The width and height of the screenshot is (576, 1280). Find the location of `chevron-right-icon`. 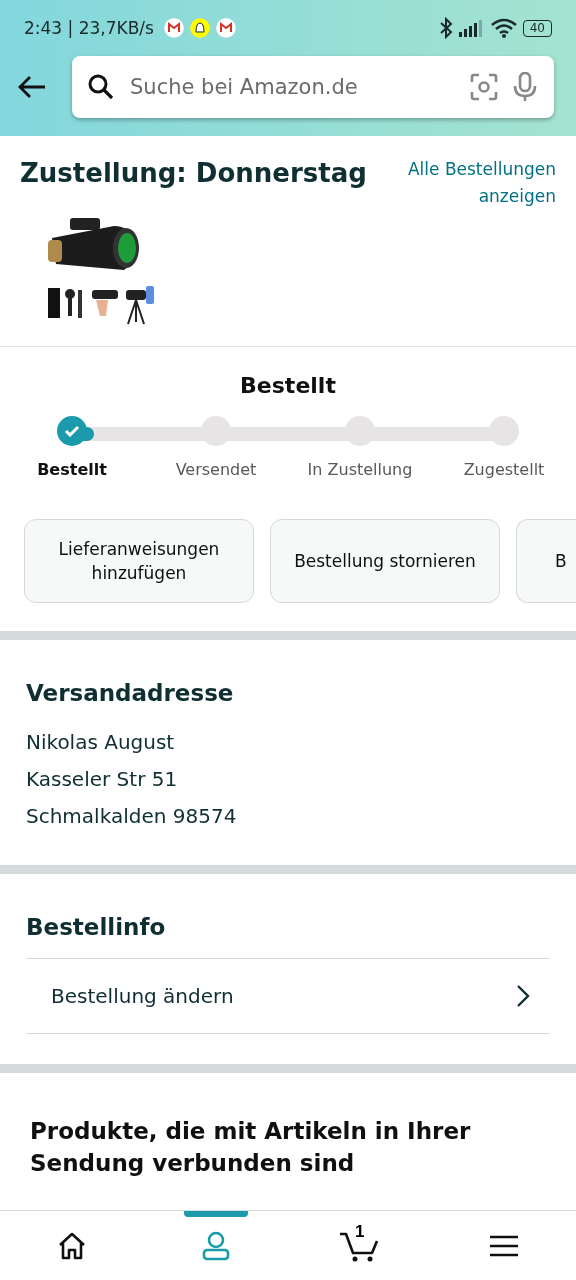

chevron-right-icon is located at coordinates (523, 996).